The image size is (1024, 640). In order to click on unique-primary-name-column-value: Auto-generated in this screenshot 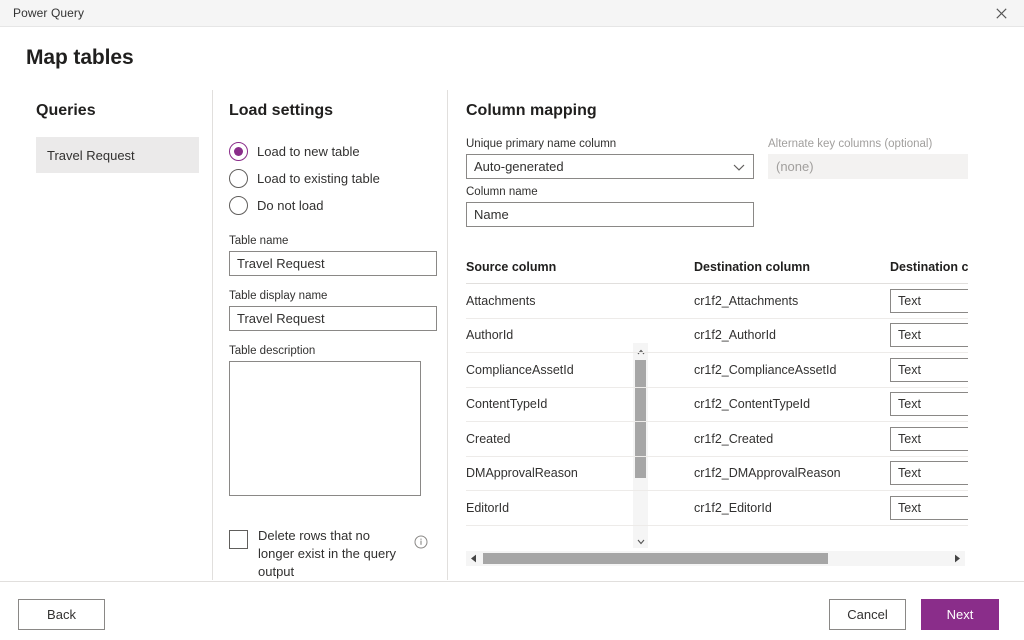, I will do `click(519, 166)`.